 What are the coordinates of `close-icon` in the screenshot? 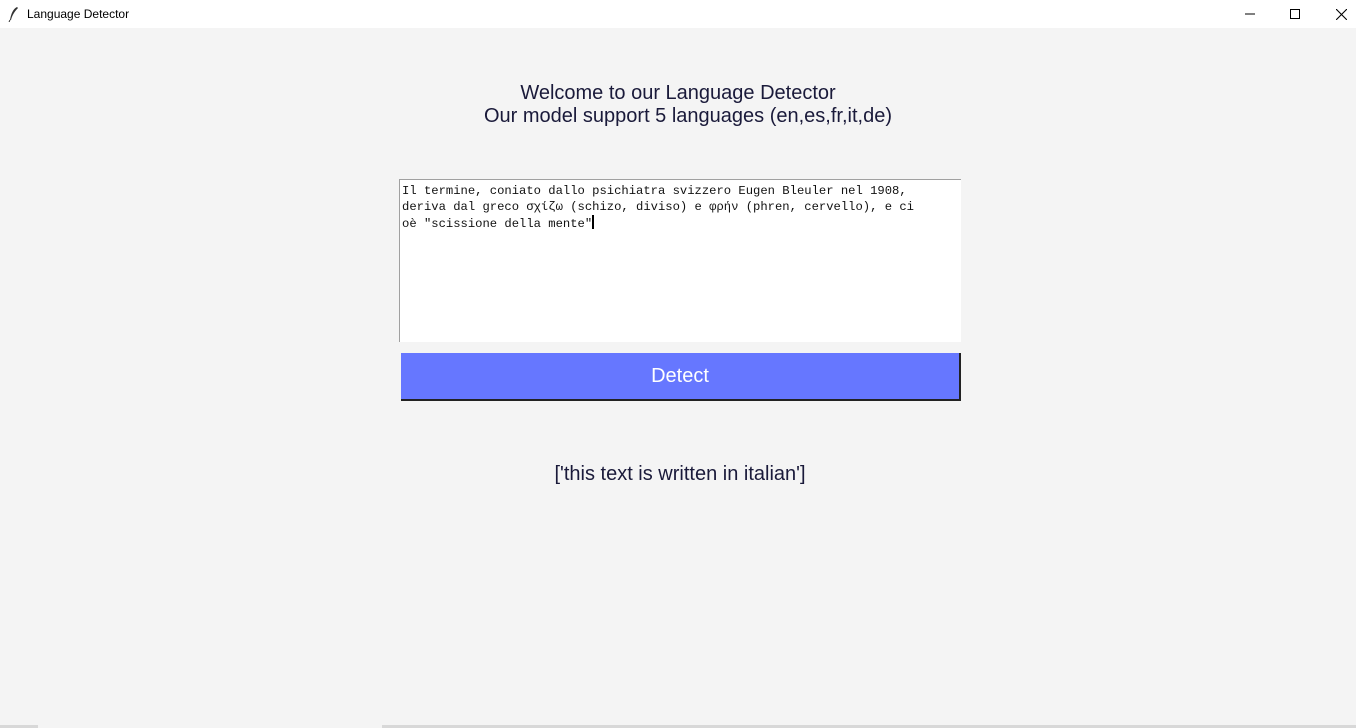 It's located at (1341, 14).